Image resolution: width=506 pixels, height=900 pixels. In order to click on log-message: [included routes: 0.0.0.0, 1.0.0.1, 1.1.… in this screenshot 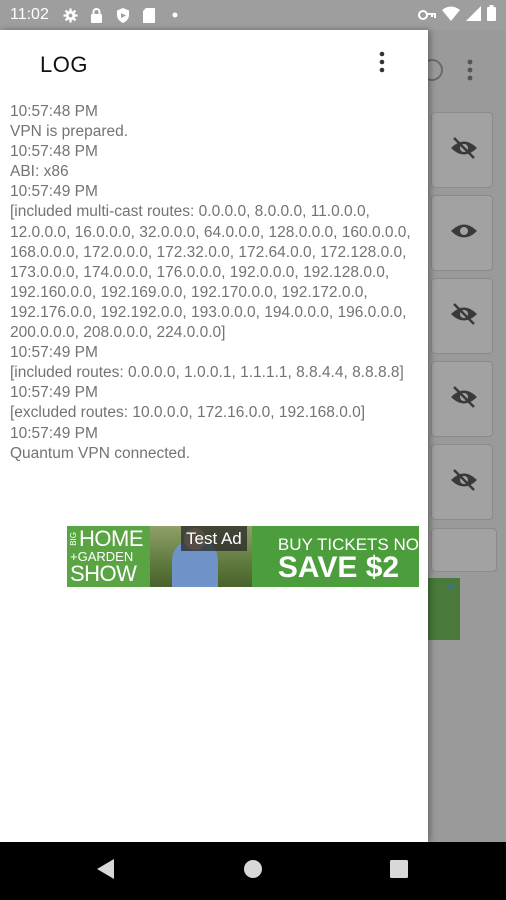, I will do `click(207, 373)`.